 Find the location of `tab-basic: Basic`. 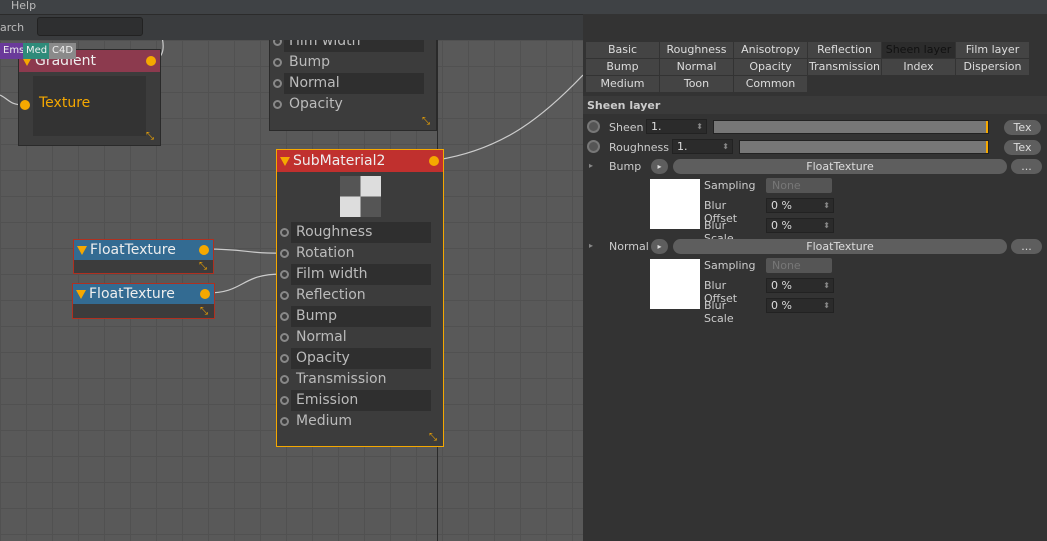

tab-basic: Basic is located at coordinates (622, 50).